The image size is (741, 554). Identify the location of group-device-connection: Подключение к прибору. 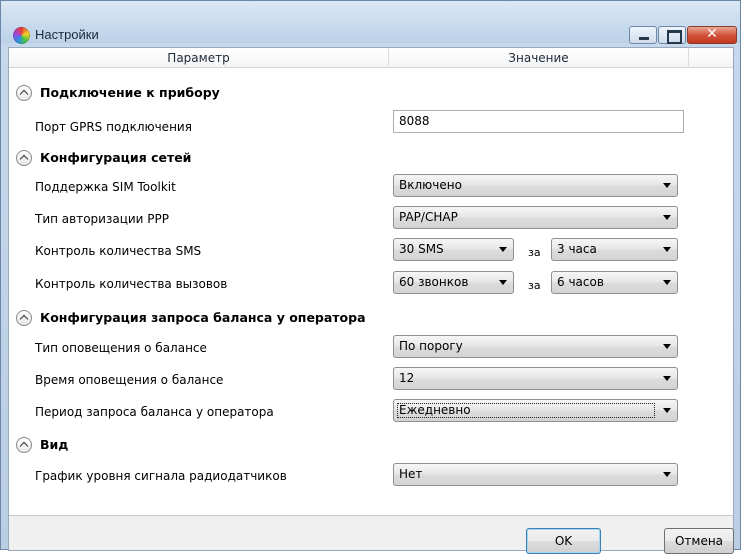
(371, 93).